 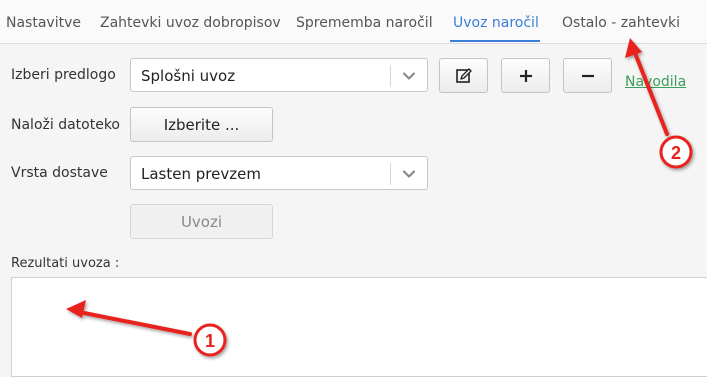 What do you see at coordinates (496, 23) in the screenshot?
I see `tab-uvoz-narocil: Uvoz naročil` at bounding box center [496, 23].